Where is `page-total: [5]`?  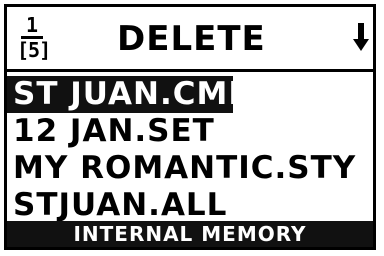 page-total: [5] is located at coordinates (34, 50).